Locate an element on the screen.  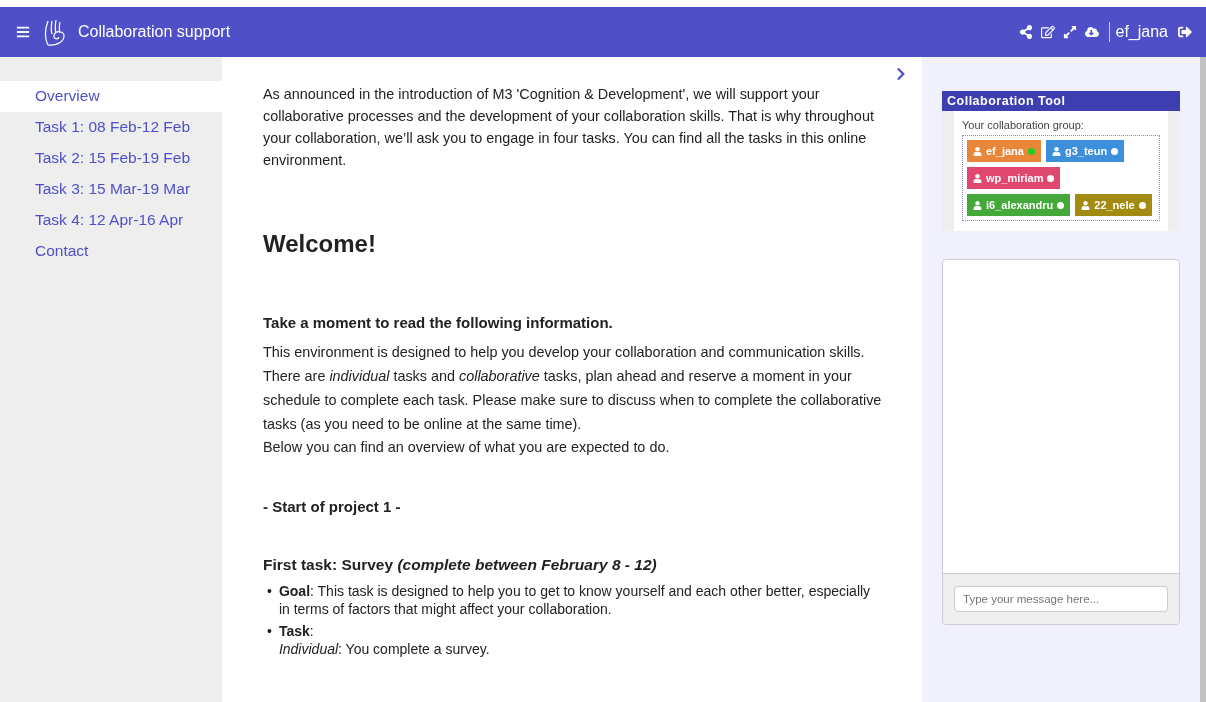
sidebar-item: Task 3: 15 Mar-19 Mar is located at coordinates (111, 189).